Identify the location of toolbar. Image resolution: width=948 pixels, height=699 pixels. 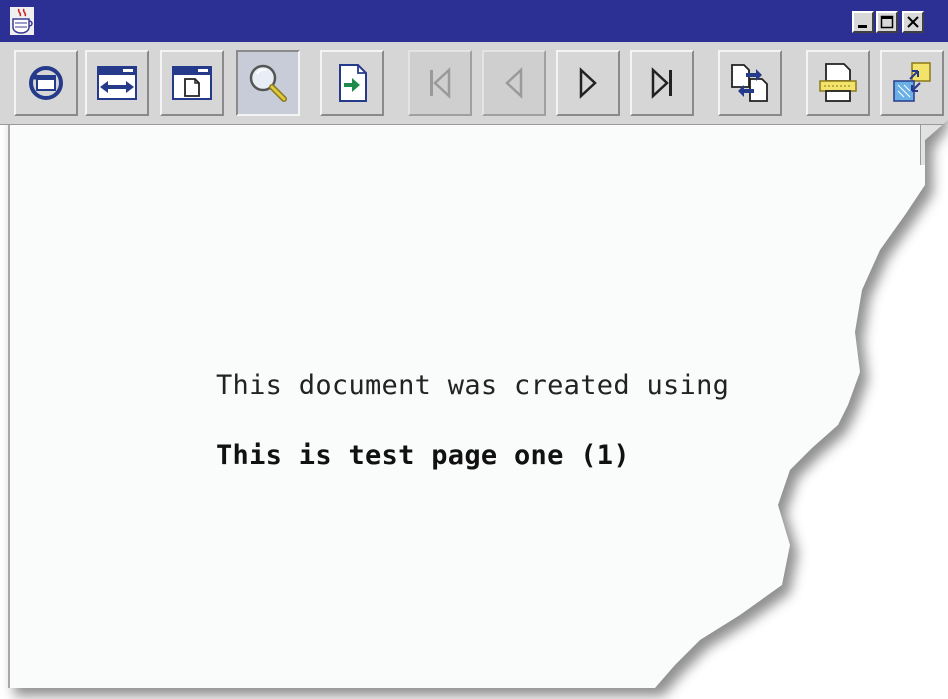
(474, 83).